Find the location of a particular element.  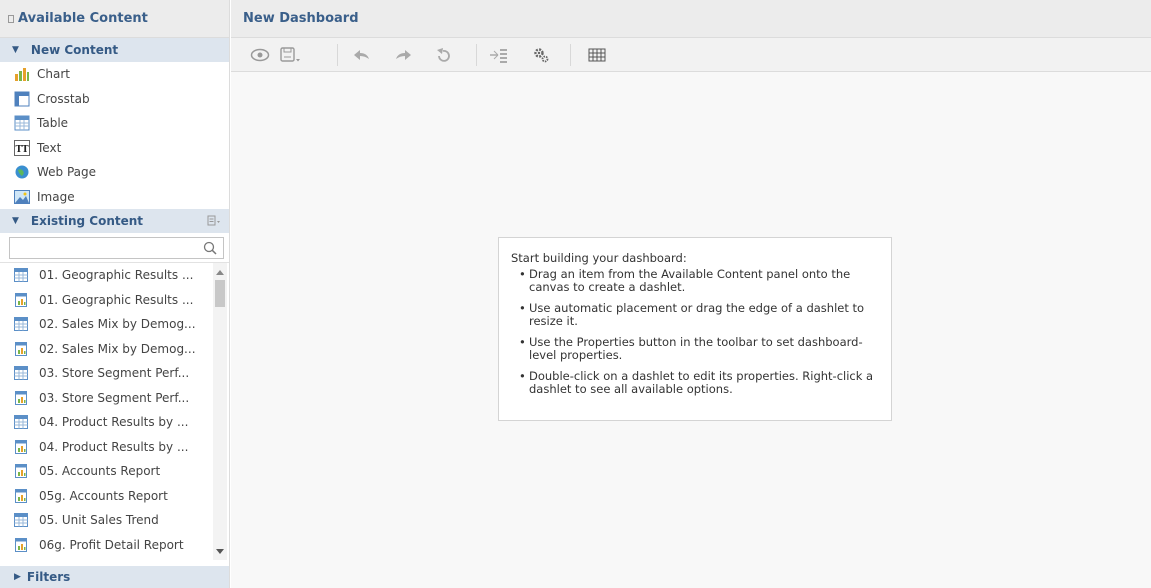

existing-content-item: 05. Accounts Report is located at coordinates (114, 471).